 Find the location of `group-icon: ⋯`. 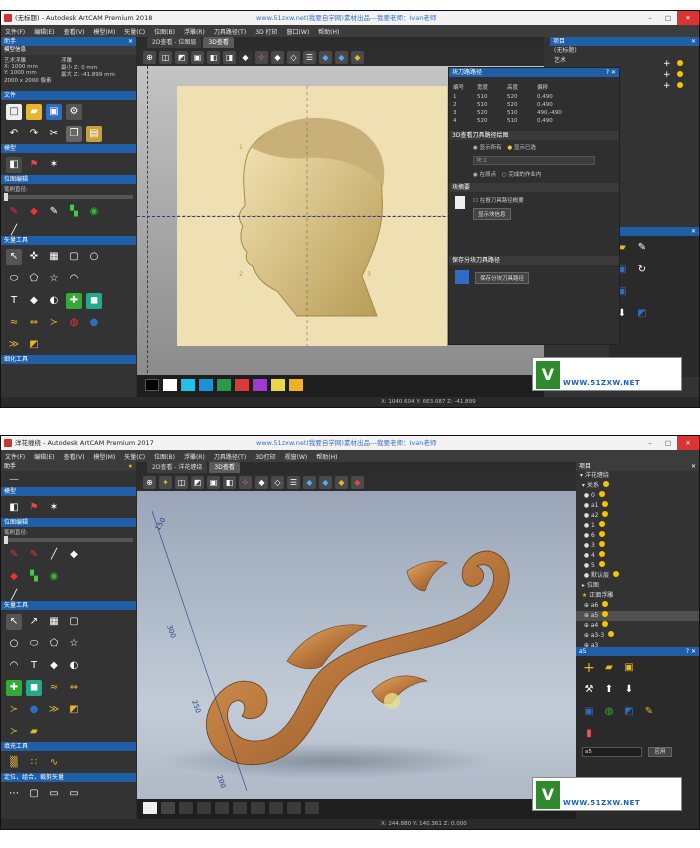

group-icon: ⋯ is located at coordinates (14, 794).